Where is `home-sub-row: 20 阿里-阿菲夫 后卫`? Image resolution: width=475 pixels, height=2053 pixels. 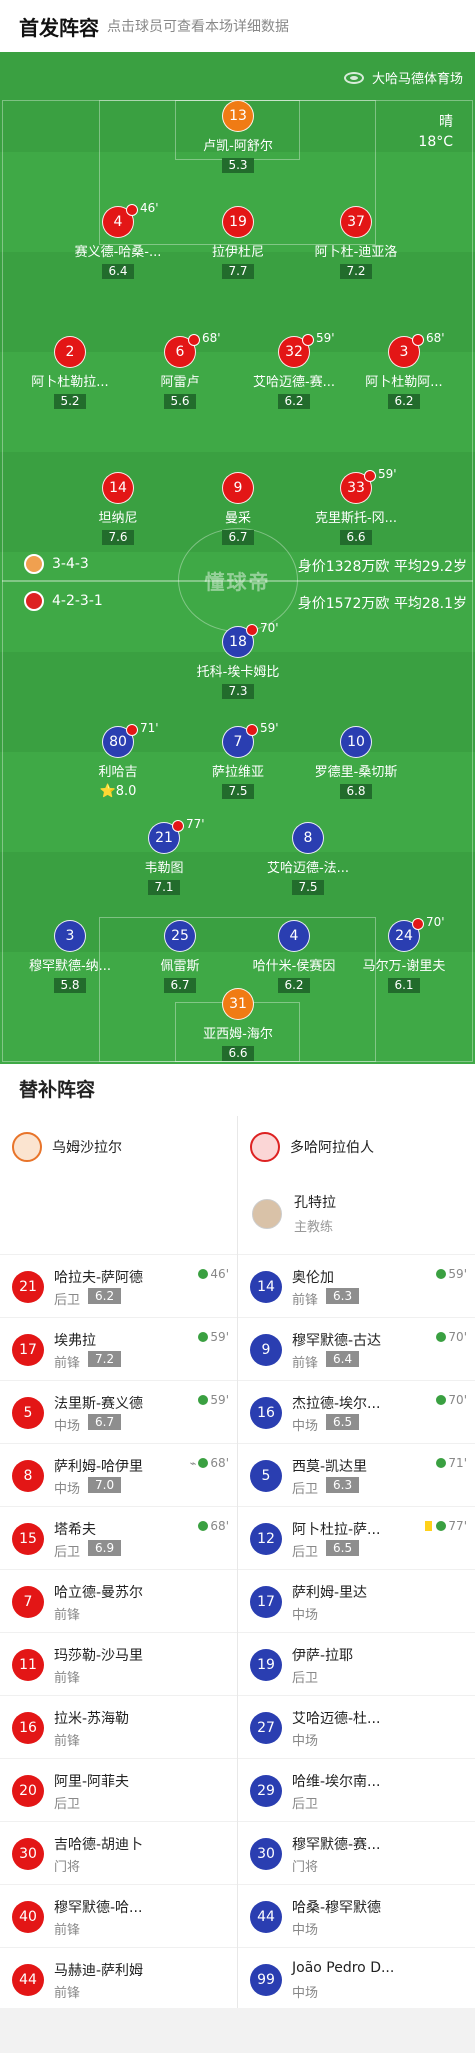
home-sub-row: 20 阿里-阿菲夫 后卫 is located at coordinates (118, 1790).